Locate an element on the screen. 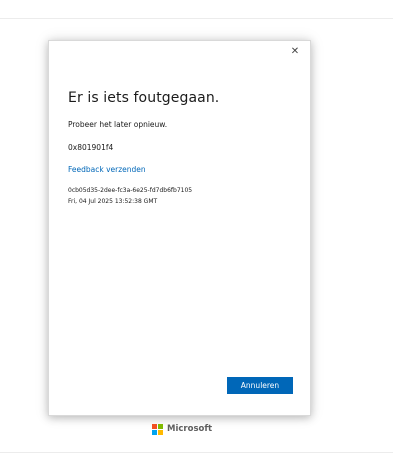  error-timestamp: Fri, 04 Jul 2025 13:52:38 GMT is located at coordinates (113, 201).